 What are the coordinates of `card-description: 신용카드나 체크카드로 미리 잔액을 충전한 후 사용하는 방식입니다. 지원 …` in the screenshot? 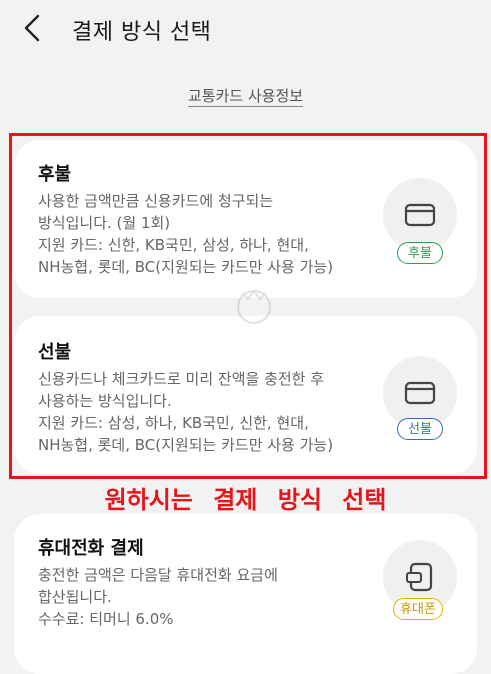 It's located at (203, 412).